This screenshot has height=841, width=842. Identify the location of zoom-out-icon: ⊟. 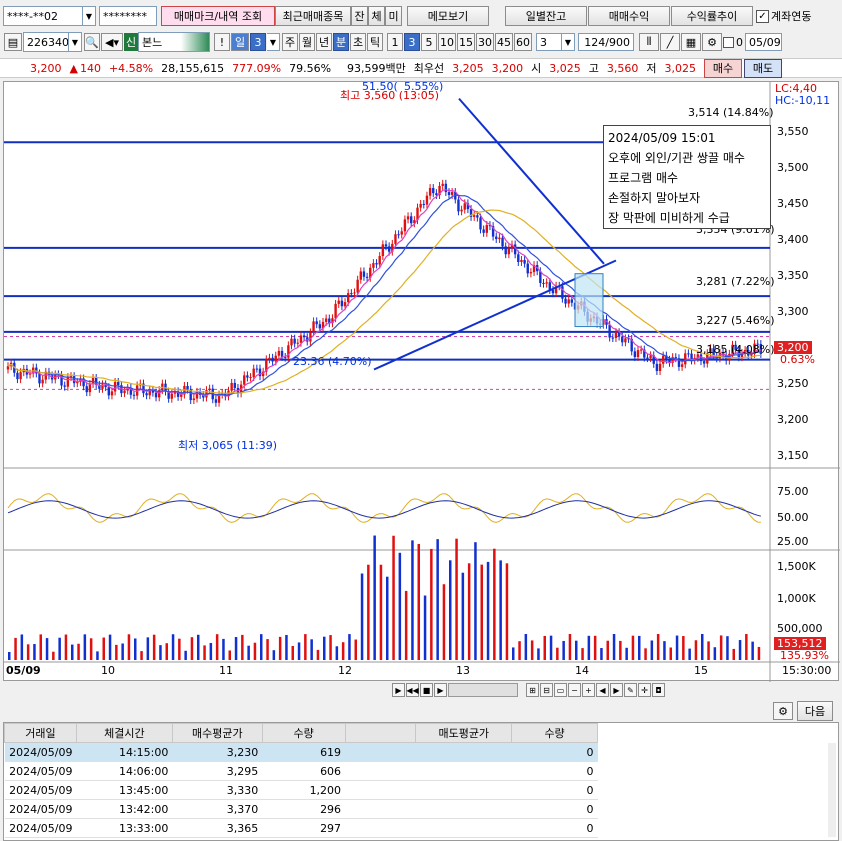
(546, 690).